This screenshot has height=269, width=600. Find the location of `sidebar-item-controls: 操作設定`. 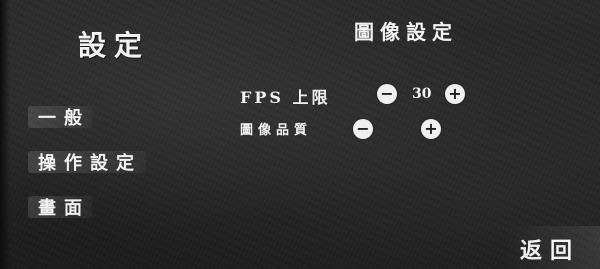

sidebar-item-controls: 操作設定 is located at coordinates (87, 162).